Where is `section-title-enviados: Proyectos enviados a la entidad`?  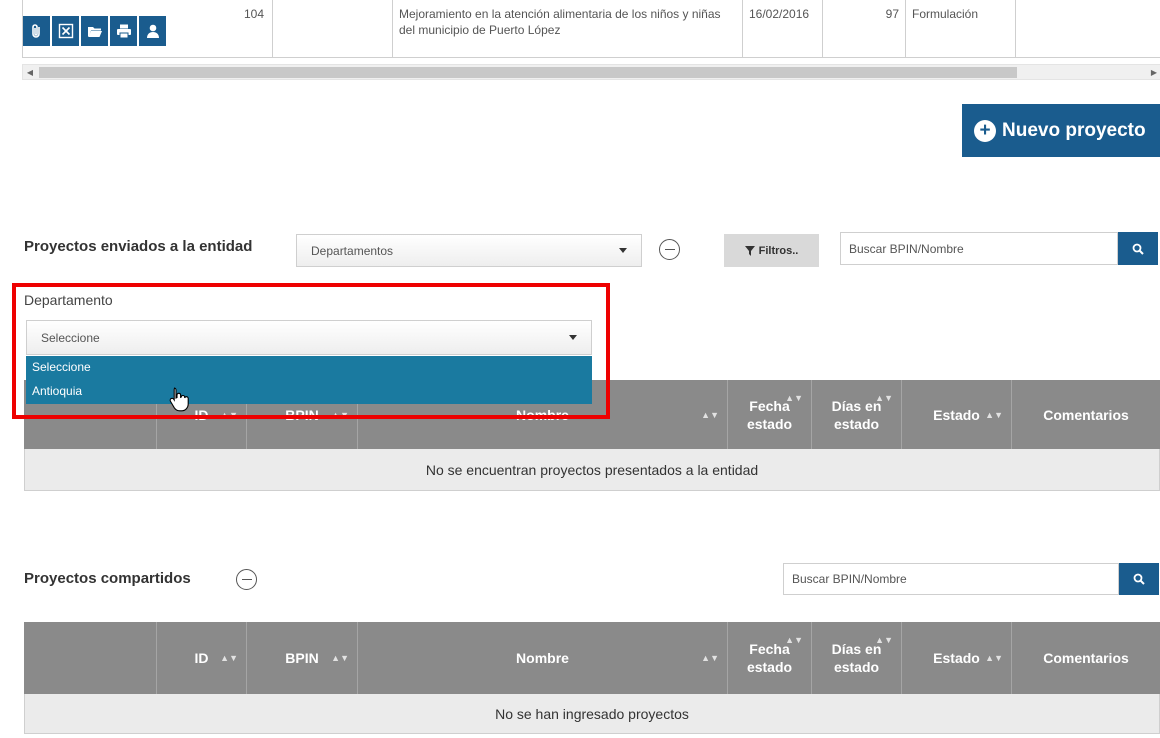 section-title-enviados: Proyectos enviados a la entidad is located at coordinates (138, 246).